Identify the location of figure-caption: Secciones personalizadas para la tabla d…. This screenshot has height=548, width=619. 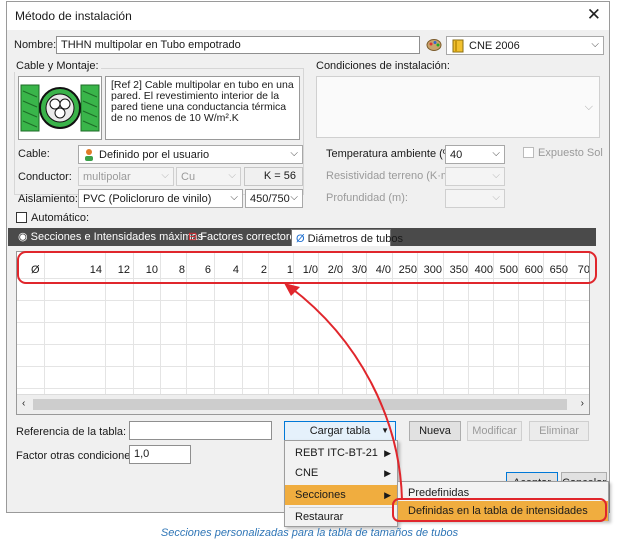
(309, 533).